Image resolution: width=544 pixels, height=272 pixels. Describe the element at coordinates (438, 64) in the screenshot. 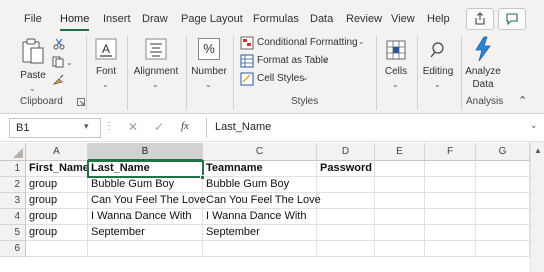

I see `editing-button: Editing ⌄` at that location.